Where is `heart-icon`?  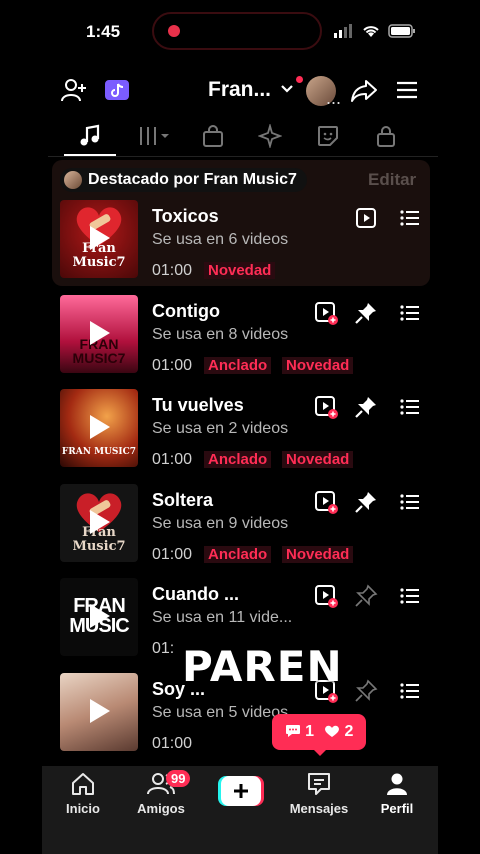 heart-icon is located at coordinates (332, 731).